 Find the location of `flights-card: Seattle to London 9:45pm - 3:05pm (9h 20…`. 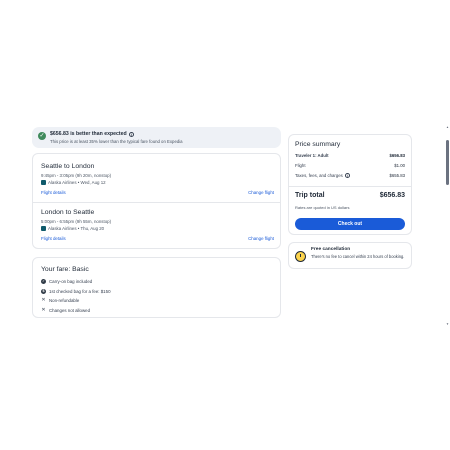

flights-card: Seattle to London 9:45pm - 3:05pm (9h 20… is located at coordinates (156, 201).